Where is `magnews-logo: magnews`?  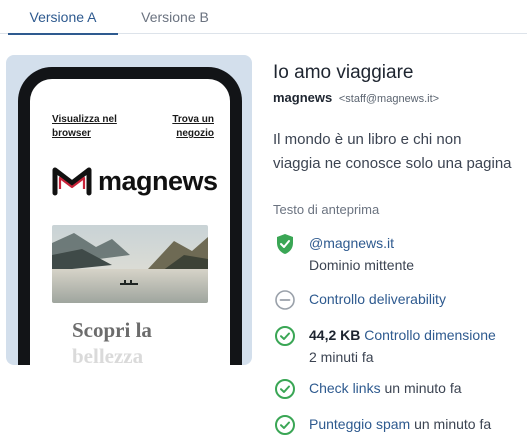 magnews-logo: magnews is located at coordinates (135, 181).